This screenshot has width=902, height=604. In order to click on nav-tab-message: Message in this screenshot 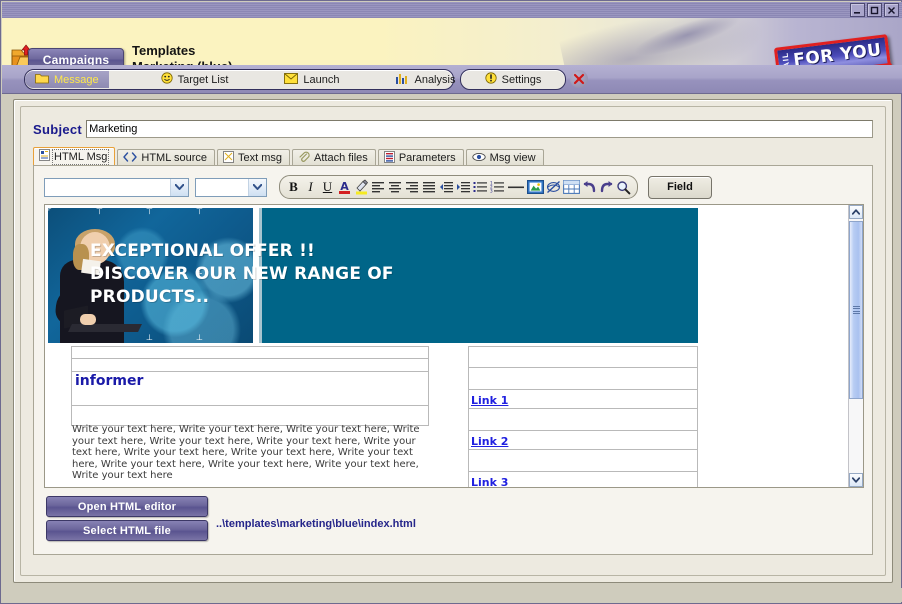, I will do `click(67, 79)`.